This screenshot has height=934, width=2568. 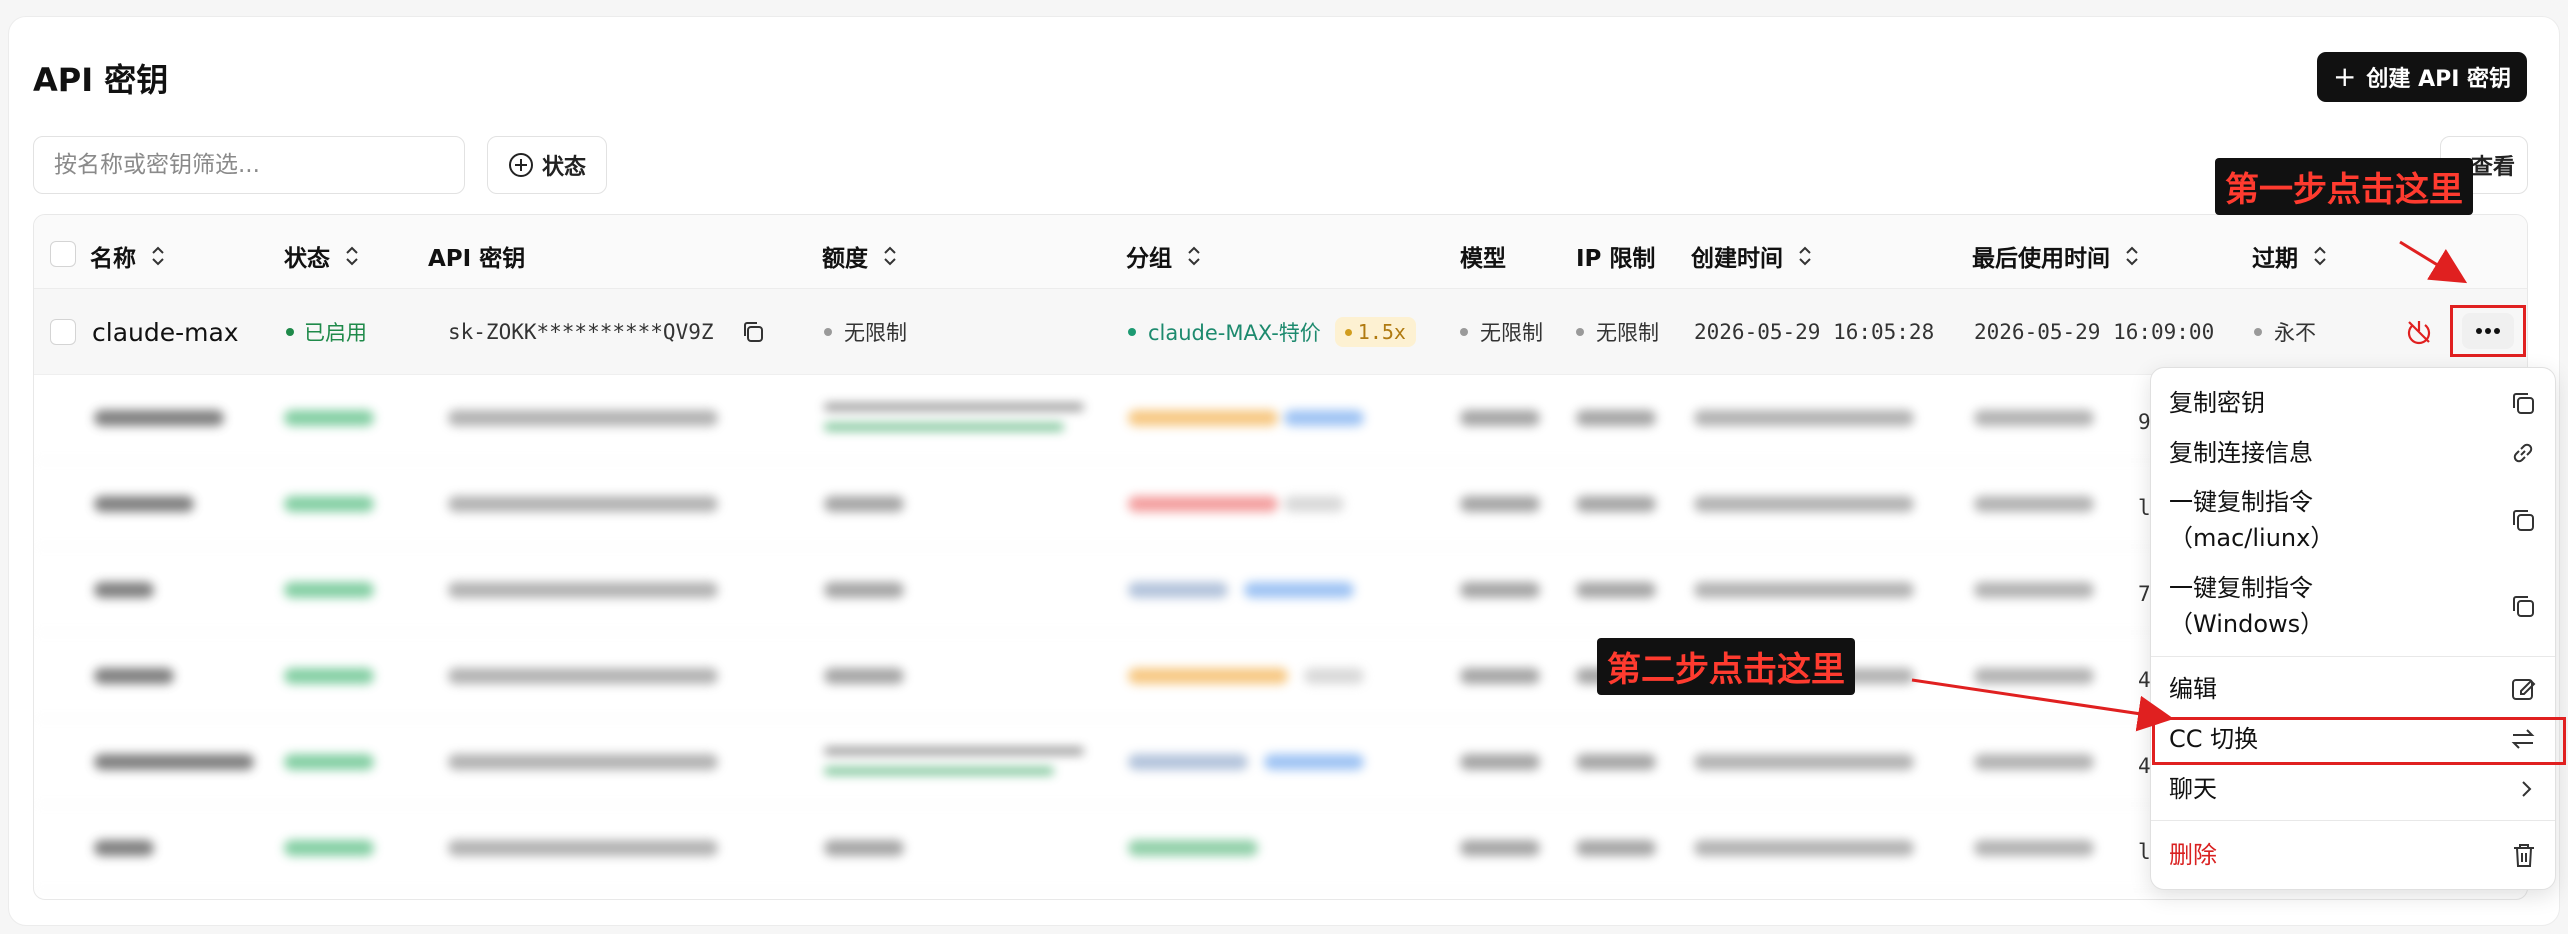 I want to click on annotation-arrows, so click(x=2189, y=486).